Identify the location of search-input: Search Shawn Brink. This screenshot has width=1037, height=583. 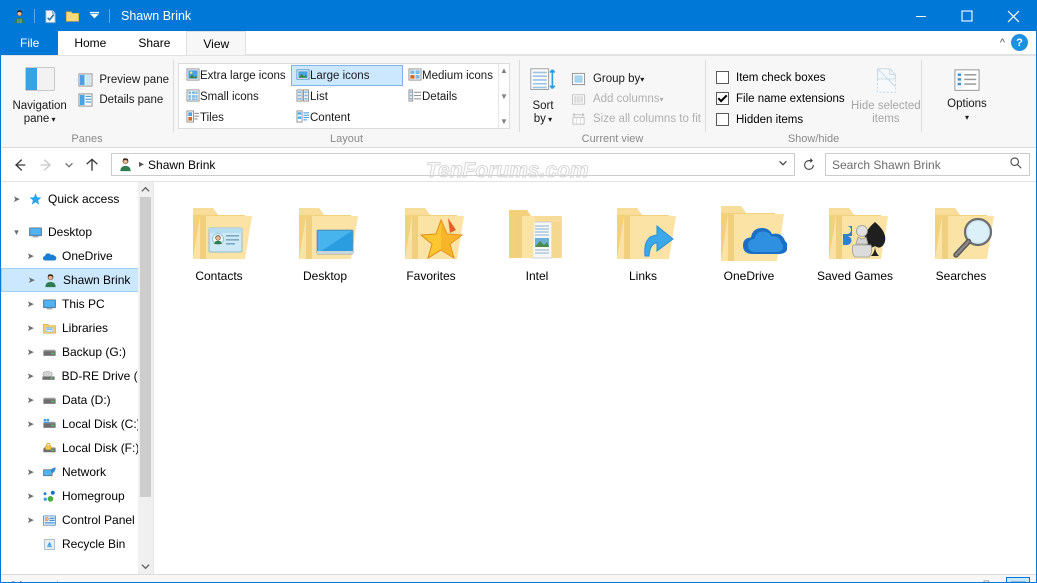
(927, 164).